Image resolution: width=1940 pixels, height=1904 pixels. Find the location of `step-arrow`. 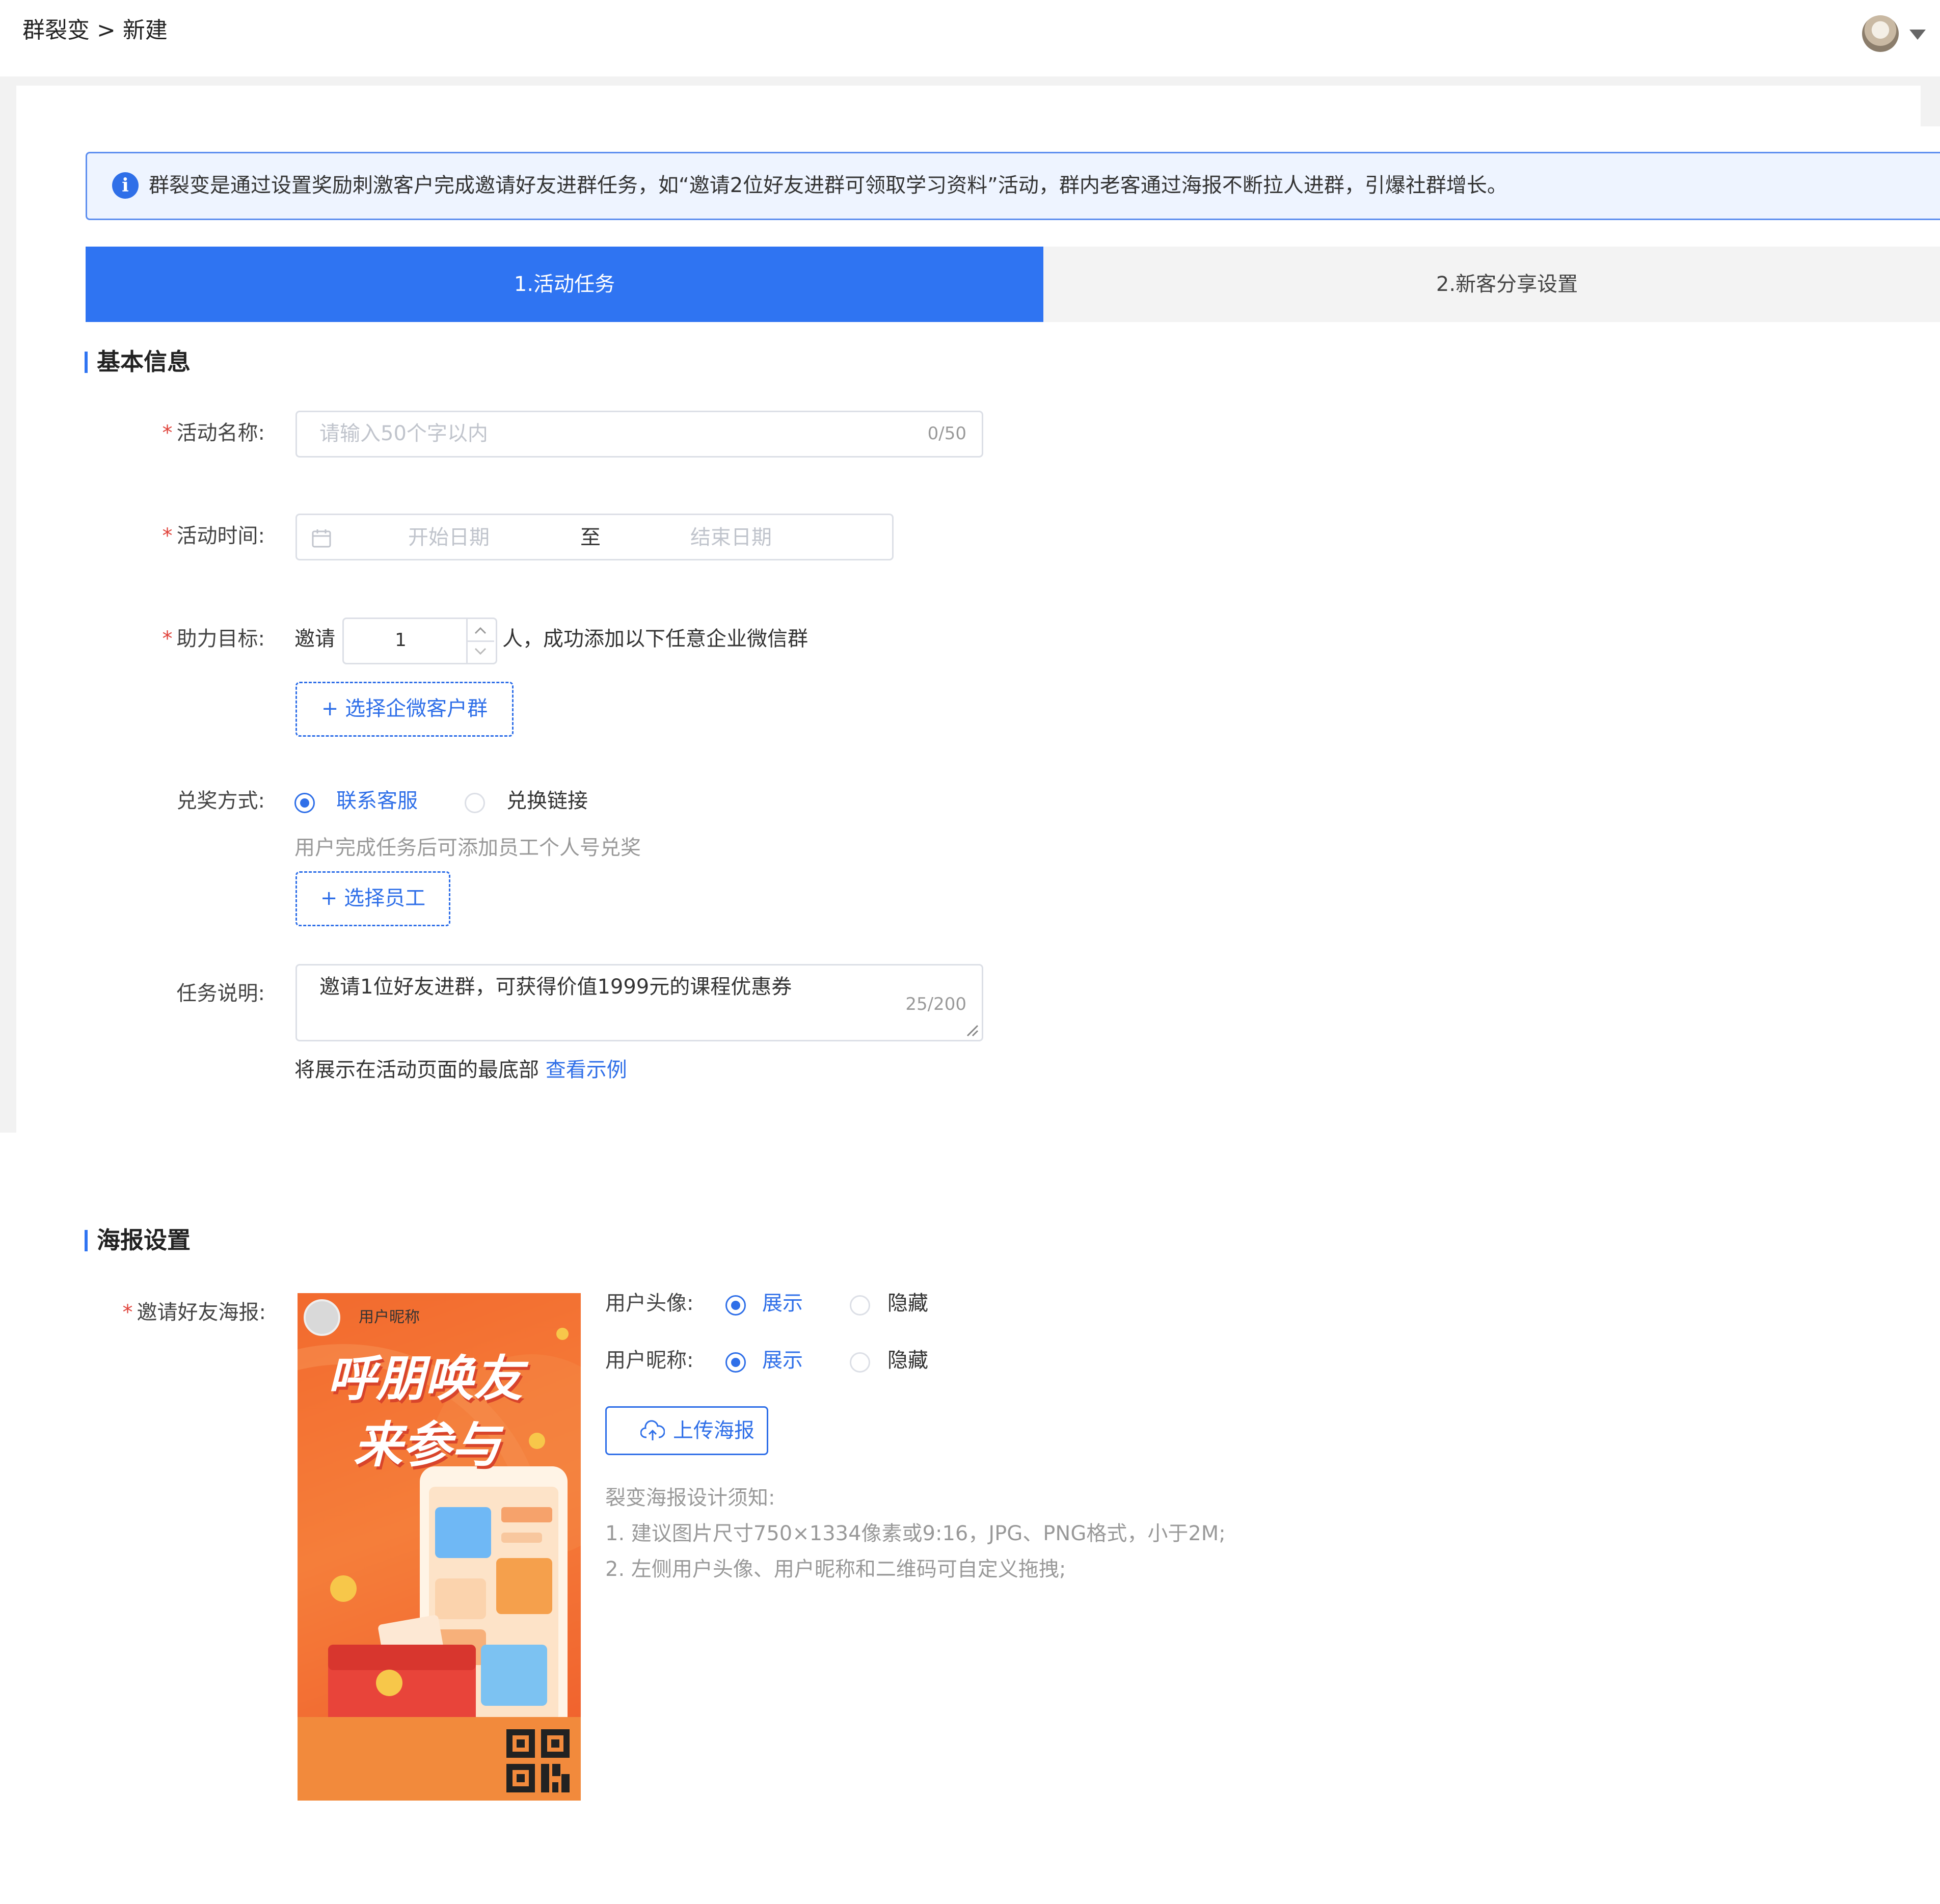

step-arrow is located at coordinates (1028, 284).